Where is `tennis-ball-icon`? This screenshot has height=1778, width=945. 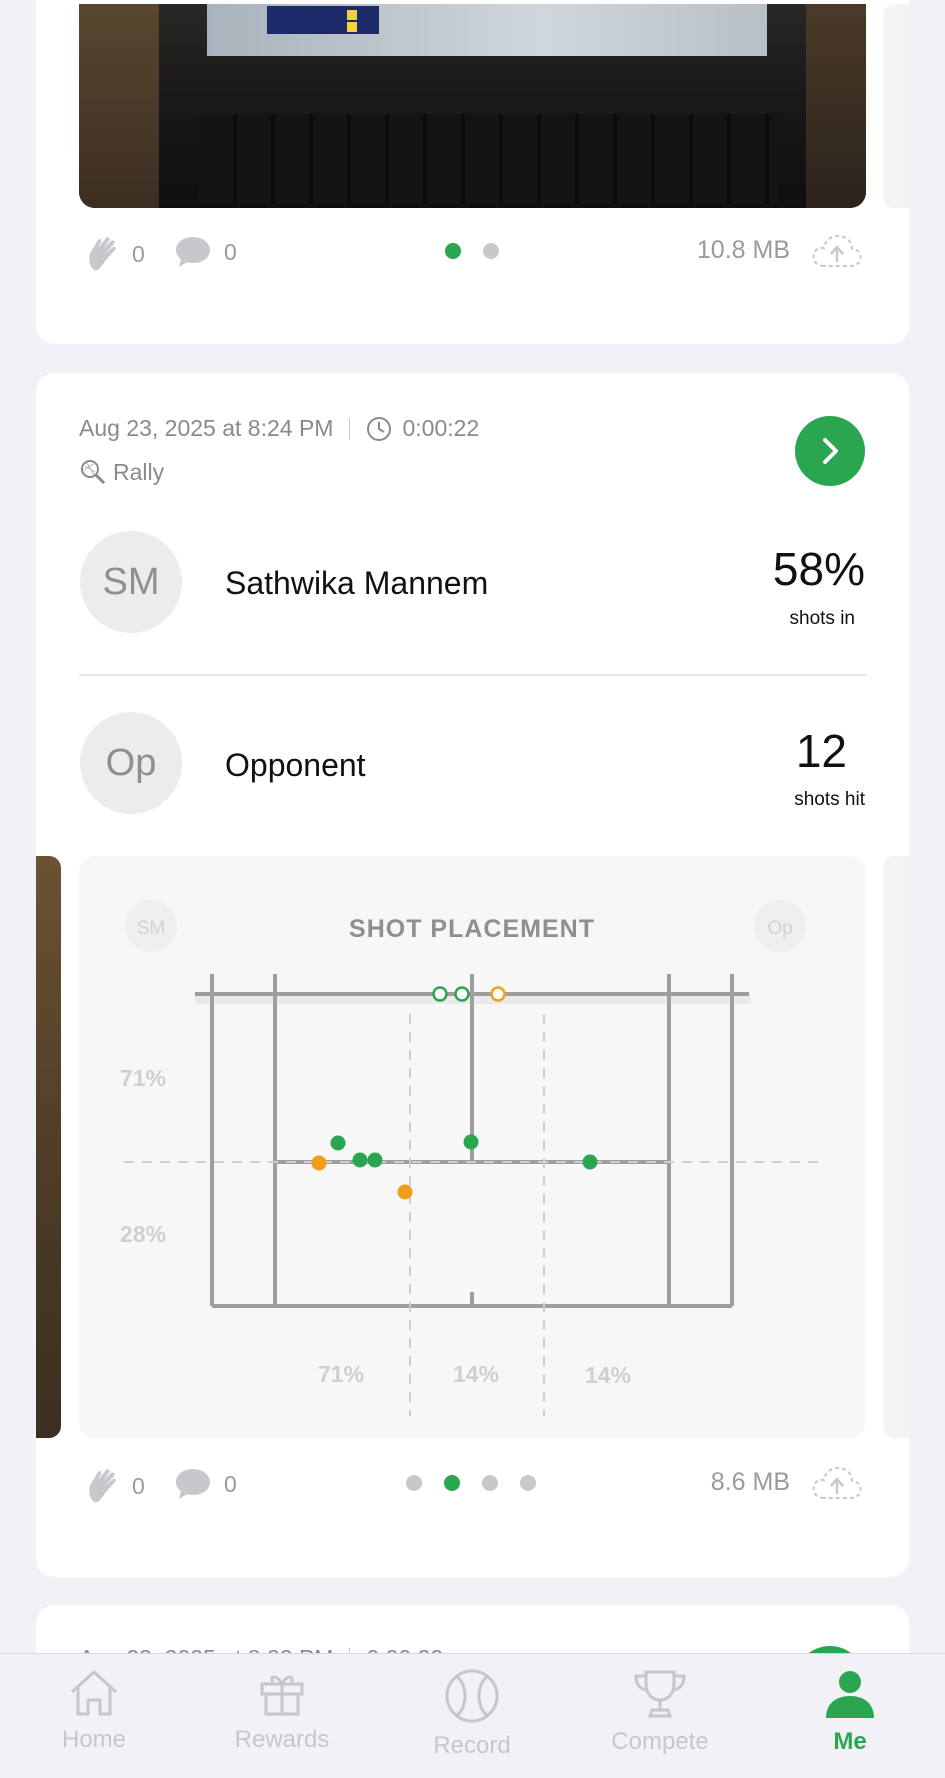
tennis-ball-icon is located at coordinates (472, 1696).